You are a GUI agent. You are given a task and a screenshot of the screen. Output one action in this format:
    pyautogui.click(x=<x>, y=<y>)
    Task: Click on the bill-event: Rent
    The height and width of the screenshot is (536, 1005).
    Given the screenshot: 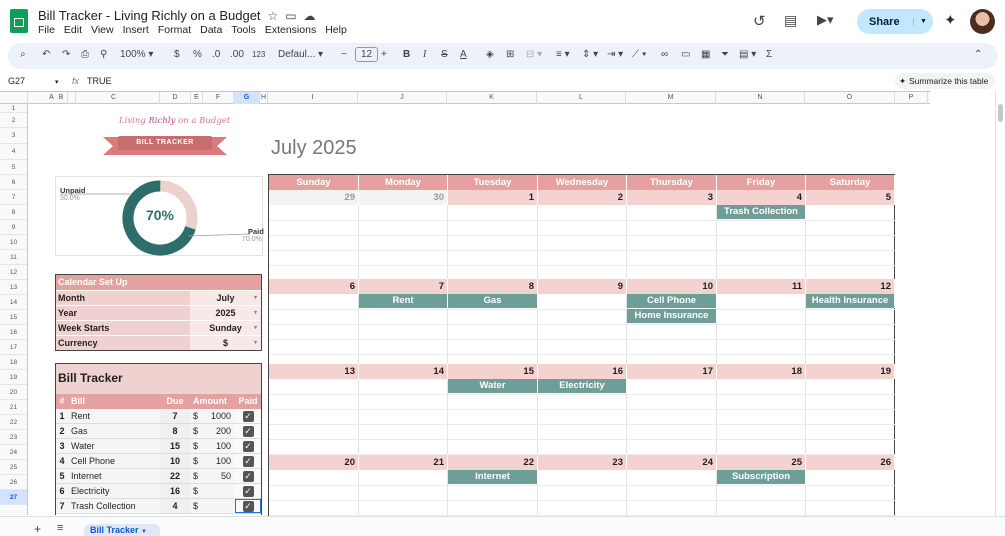 What is the action you would take?
    pyautogui.click(x=403, y=301)
    